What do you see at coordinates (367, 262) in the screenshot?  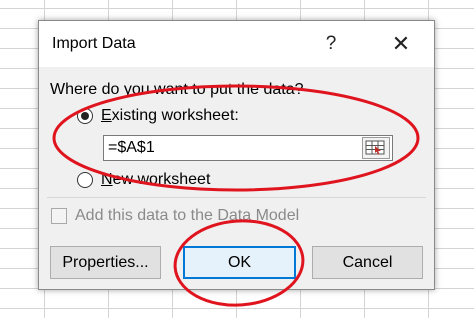 I see `cancel-button: Cancel` at bounding box center [367, 262].